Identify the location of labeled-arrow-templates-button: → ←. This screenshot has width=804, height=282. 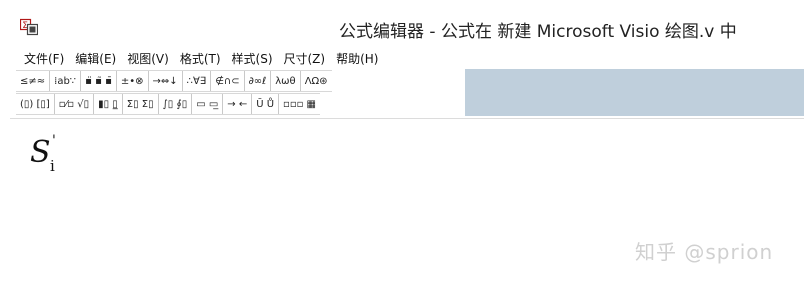
(238, 104).